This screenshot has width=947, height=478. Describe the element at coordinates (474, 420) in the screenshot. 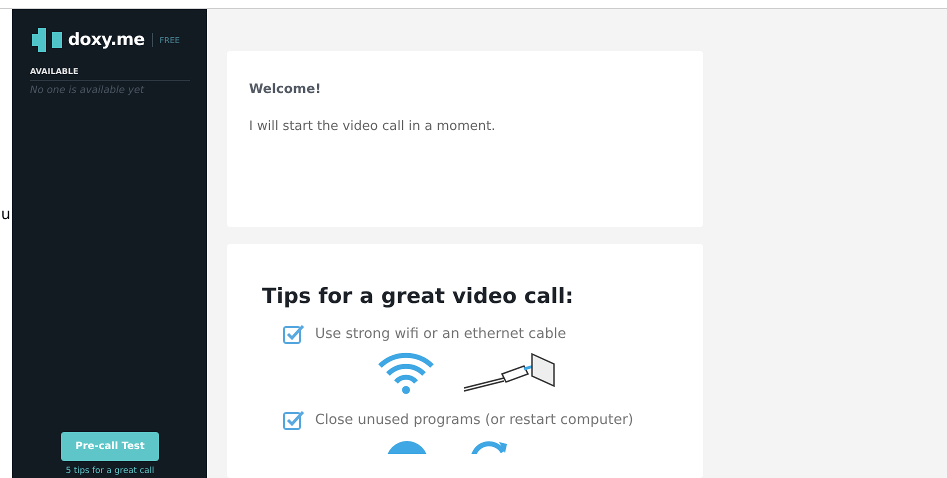

I see `tip-text: Close unused programs (or restart computer)` at that location.